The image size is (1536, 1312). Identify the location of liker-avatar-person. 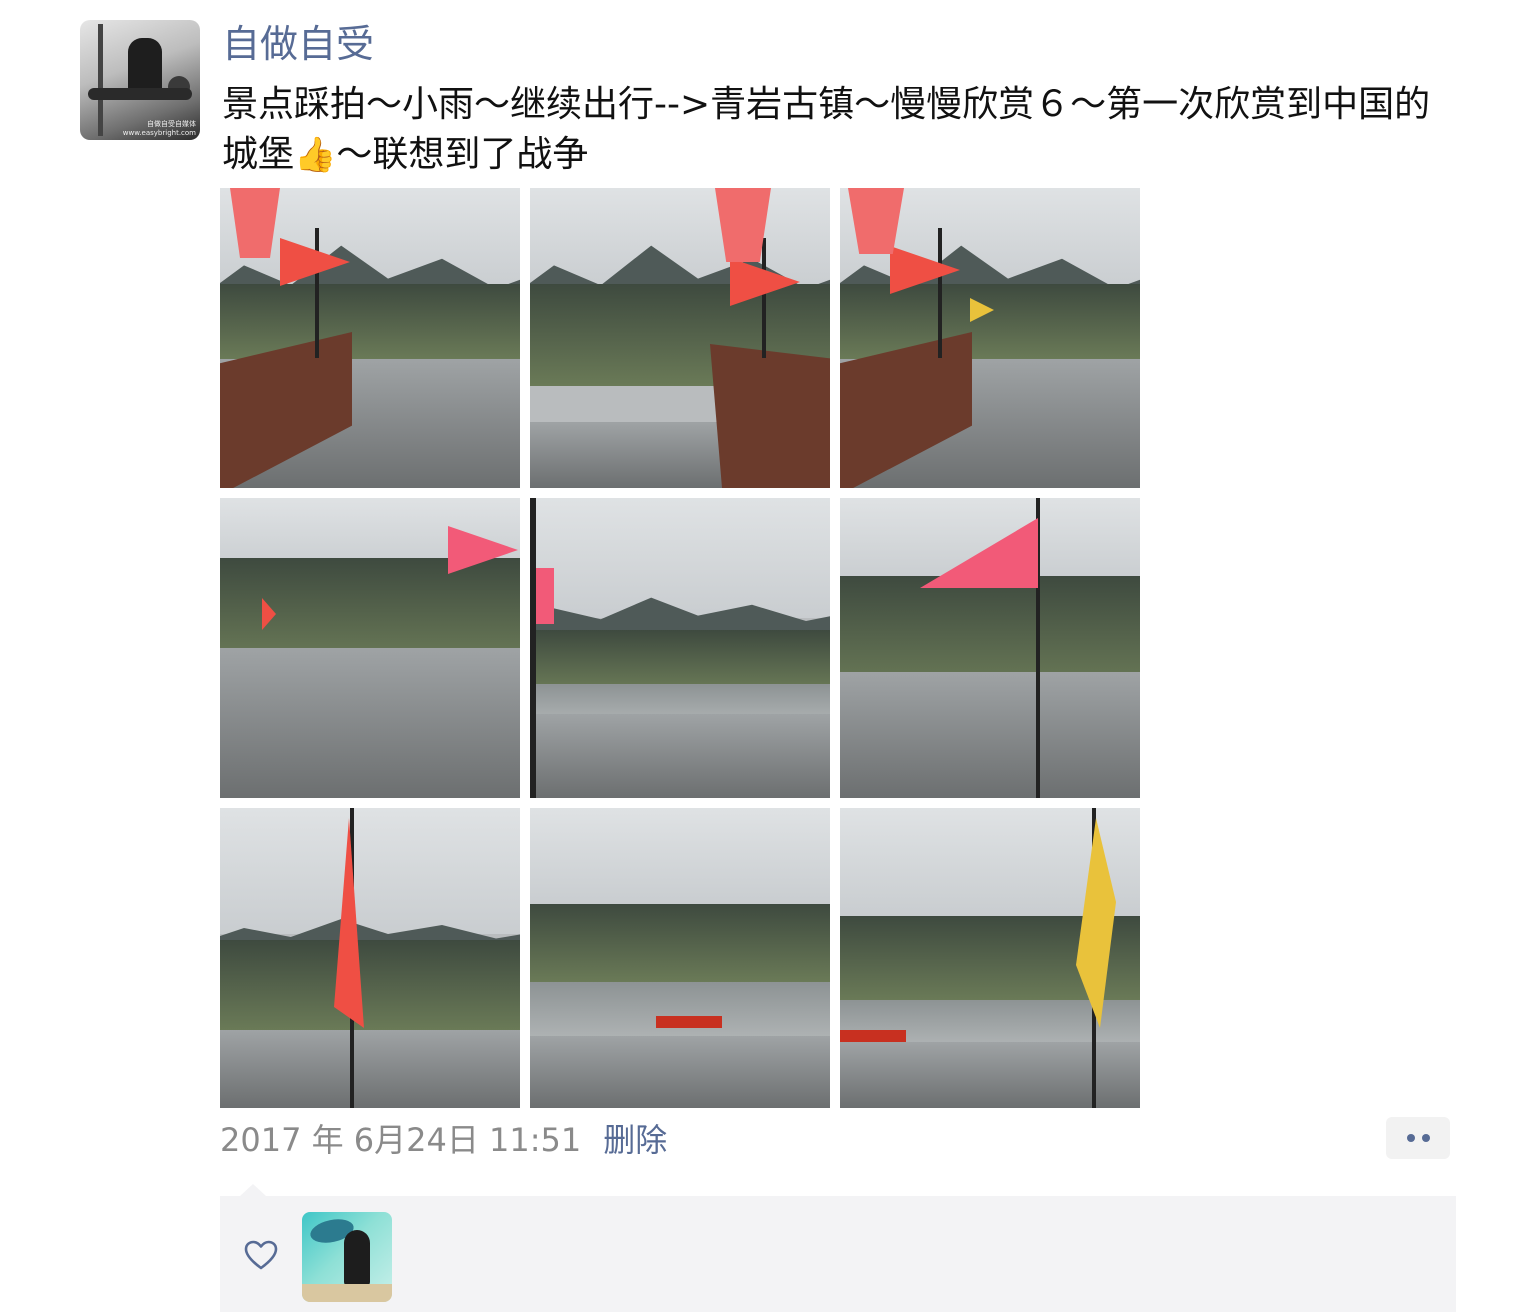
(357, 1258).